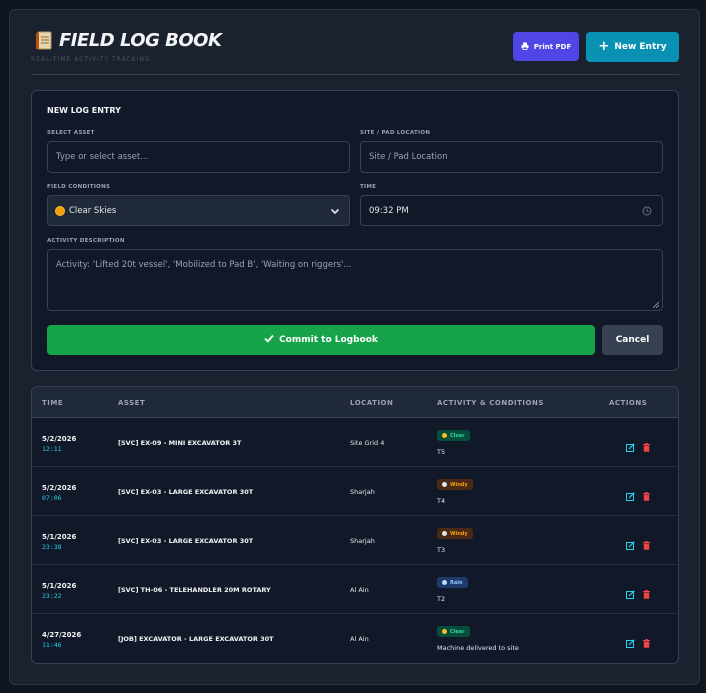  I want to click on commit-button: Commit to Logbook, so click(321, 340).